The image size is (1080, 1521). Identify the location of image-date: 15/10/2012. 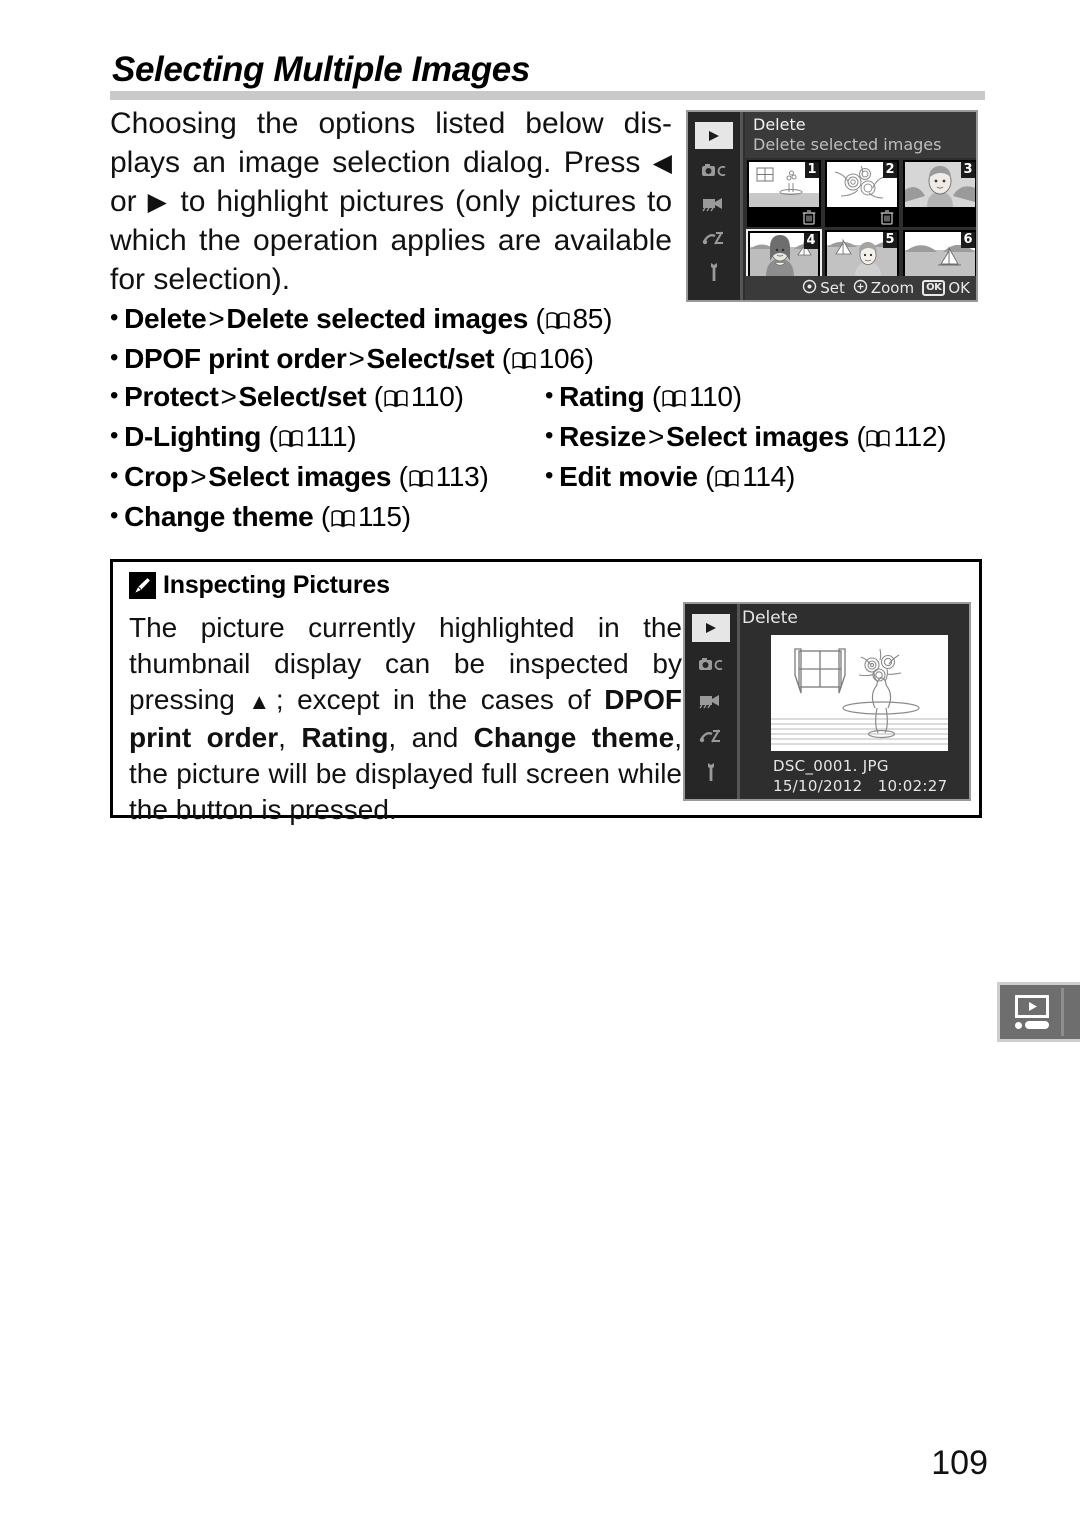
(818, 786).